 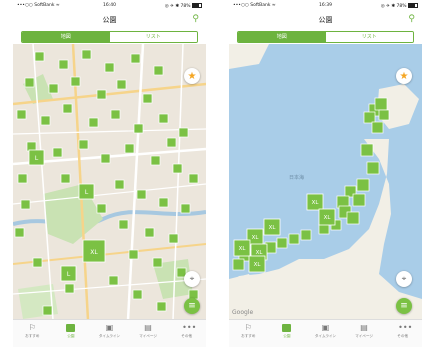 I want to click on status-bar: •••○○ SoftBank ≈ 16:39 ◎ ✈ ✱ 78%, so click(x=325, y=5).